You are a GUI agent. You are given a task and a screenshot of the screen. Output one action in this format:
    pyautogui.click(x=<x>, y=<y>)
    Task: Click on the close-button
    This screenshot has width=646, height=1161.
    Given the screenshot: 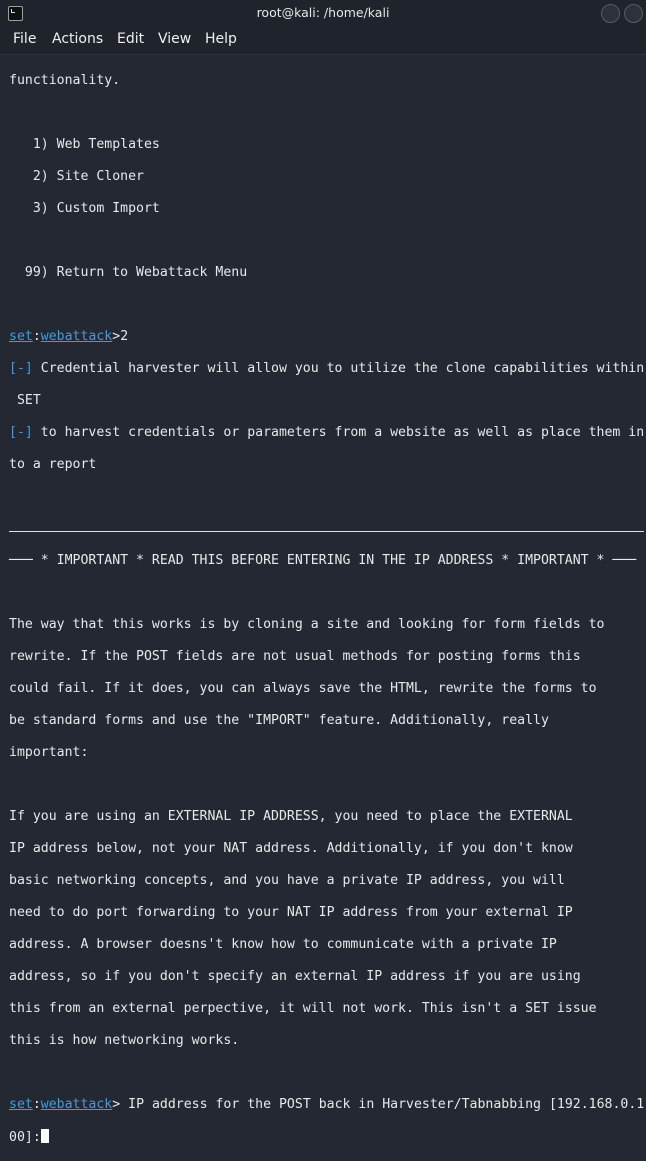 What is the action you would take?
    pyautogui.click(x=633, y=13)
    